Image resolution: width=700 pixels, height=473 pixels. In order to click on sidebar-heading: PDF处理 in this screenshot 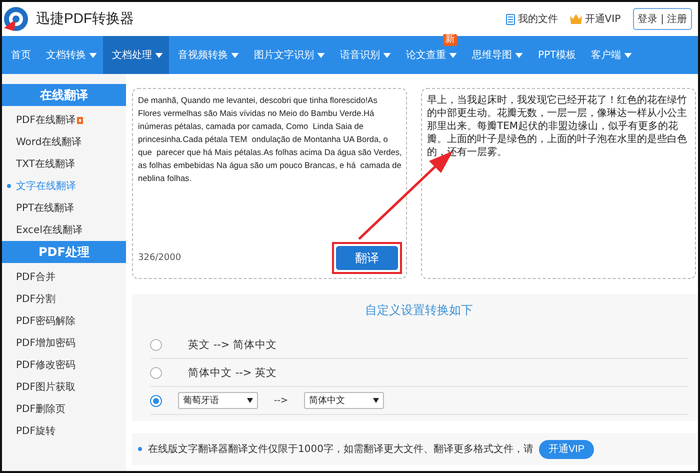, I will do `click(64, 252)`.